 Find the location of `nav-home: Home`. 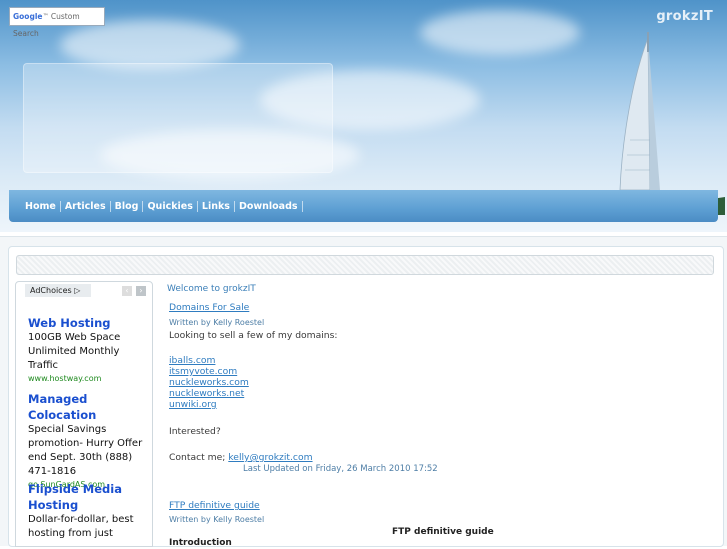

nav-home: Home is located at coordinates (41, 206).